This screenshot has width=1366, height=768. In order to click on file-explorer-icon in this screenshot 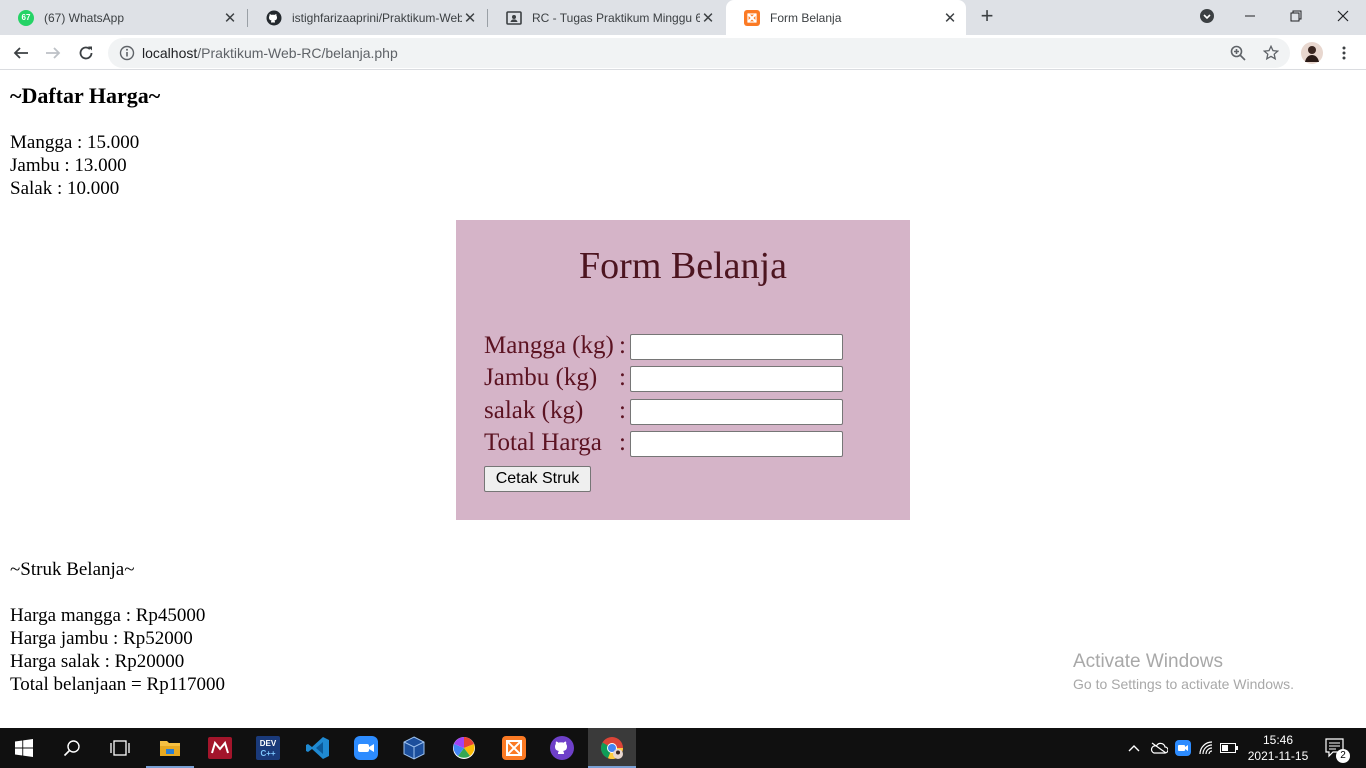, I will do `click(170, 748)`.